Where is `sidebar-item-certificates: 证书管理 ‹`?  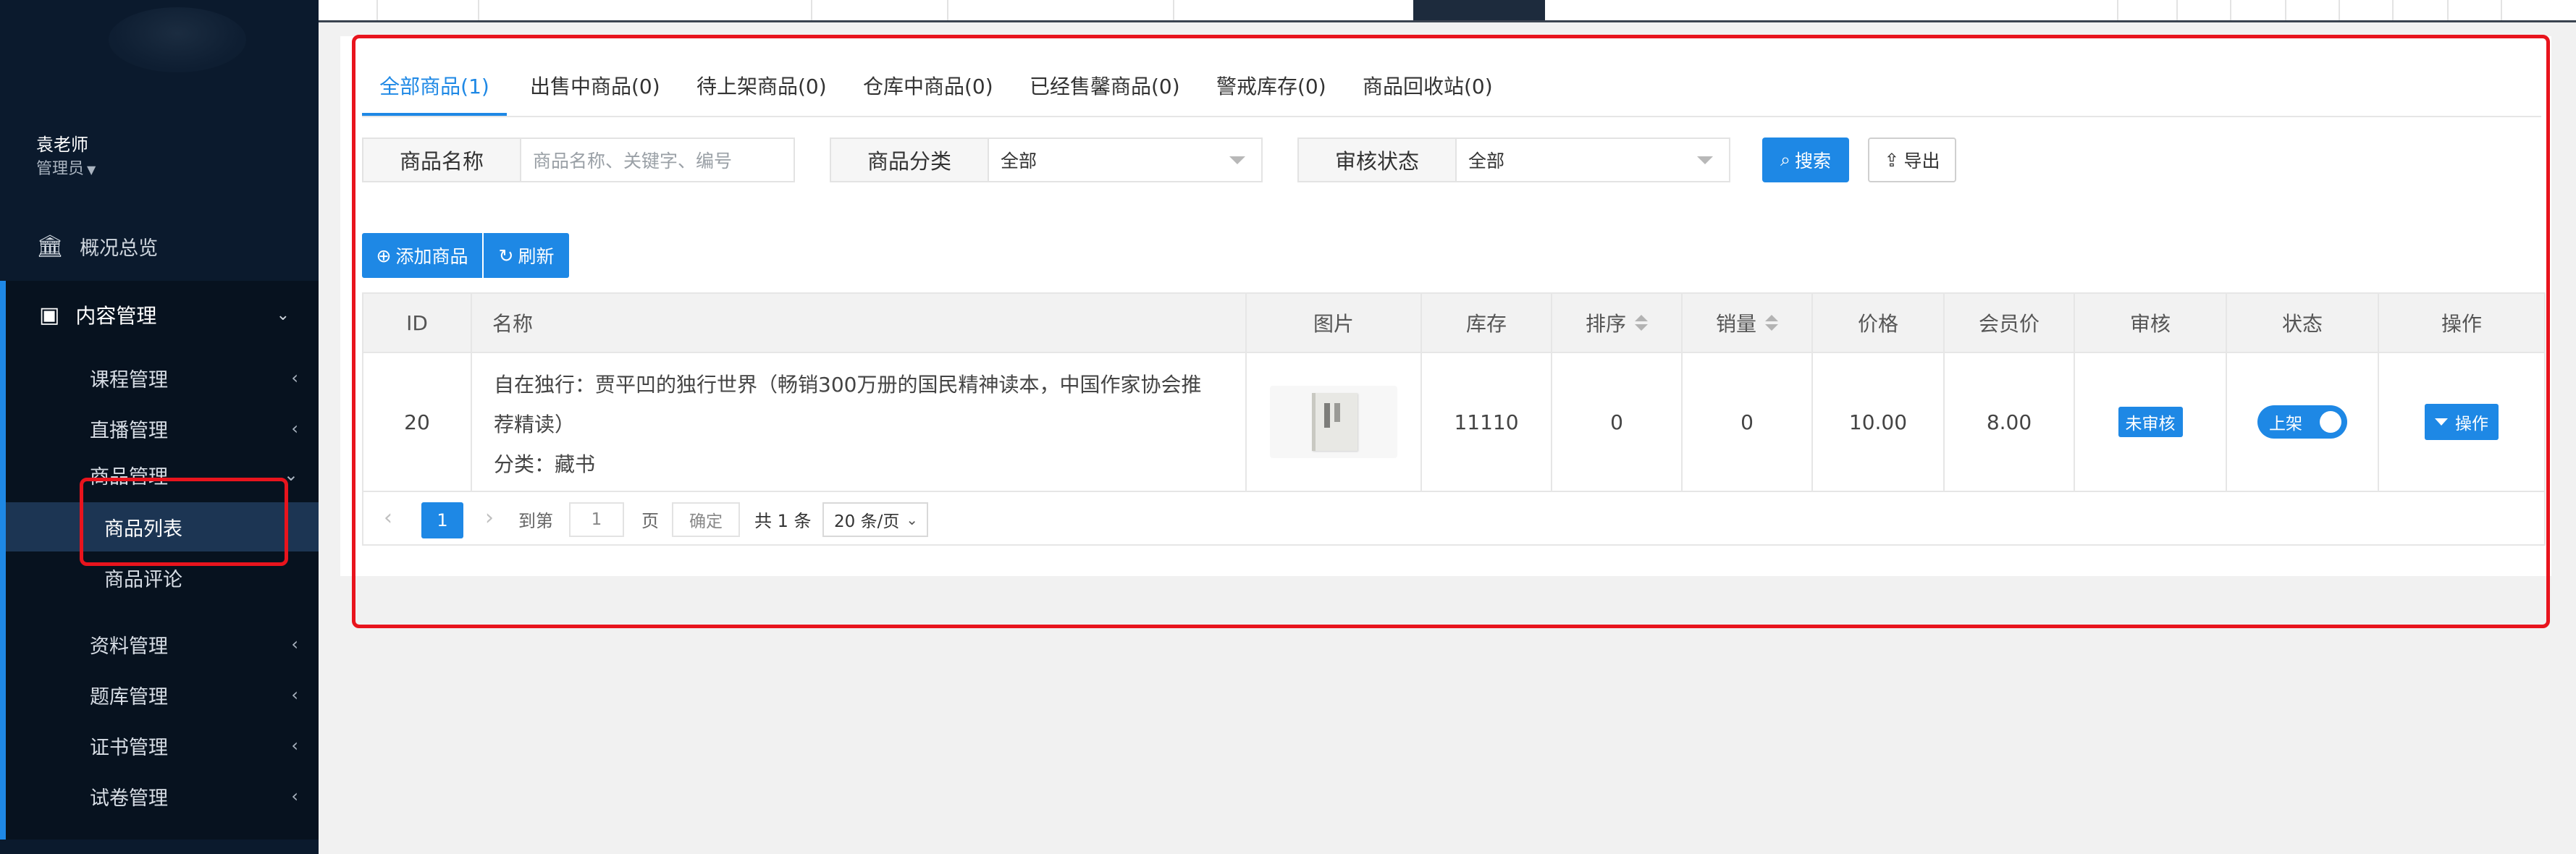
sidebar-item-certificates: 证书管理 ‹ is located at coordinates (162, 745).